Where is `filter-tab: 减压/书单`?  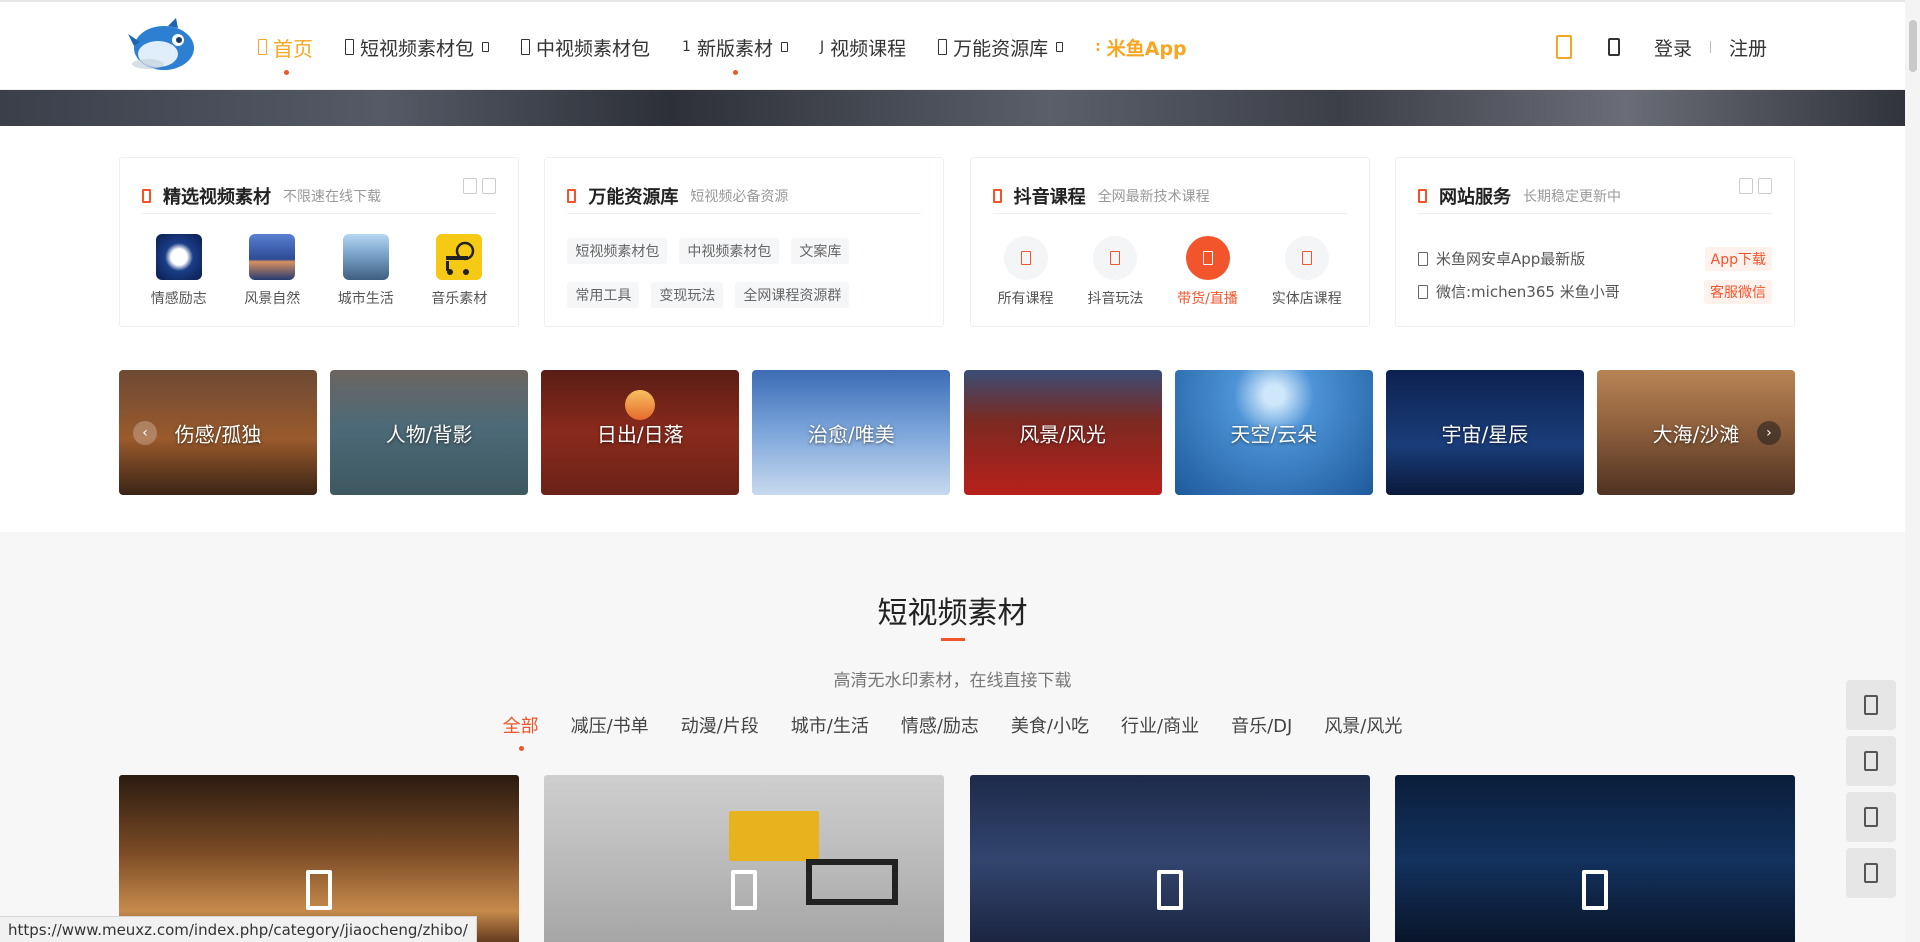
filter-tab: 减压/书单 is located at coordinates (610, 725).